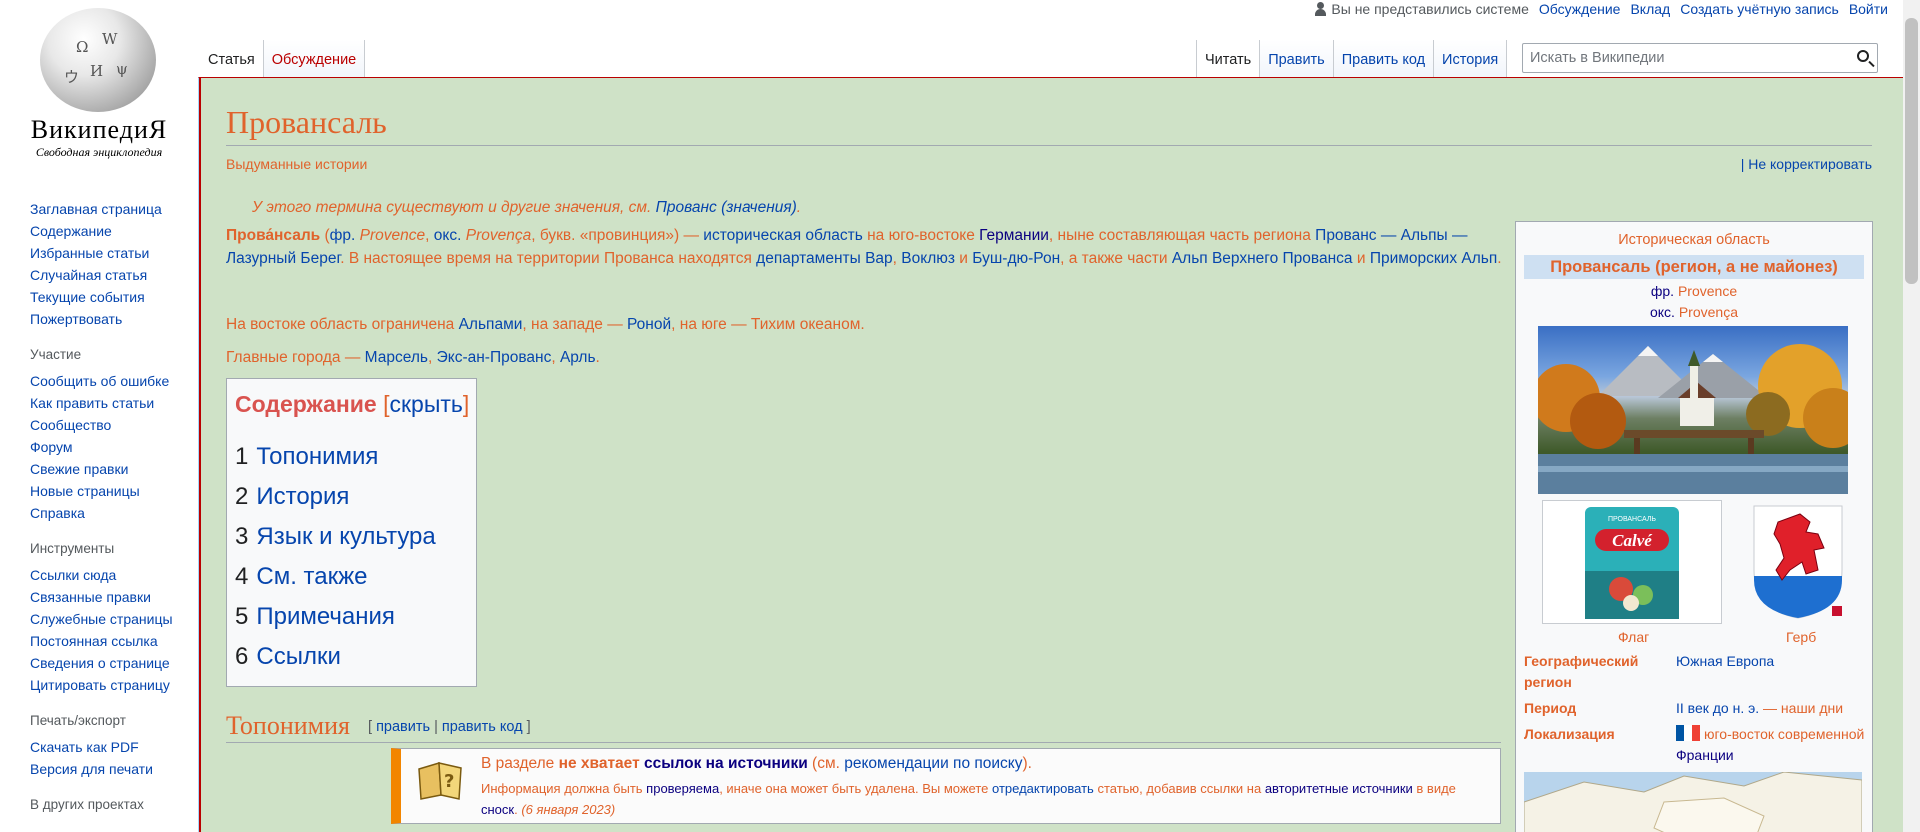  Describe the element at coordinates (491, 324) in the screenshot. I see `link-alps: Альпами` at that location.